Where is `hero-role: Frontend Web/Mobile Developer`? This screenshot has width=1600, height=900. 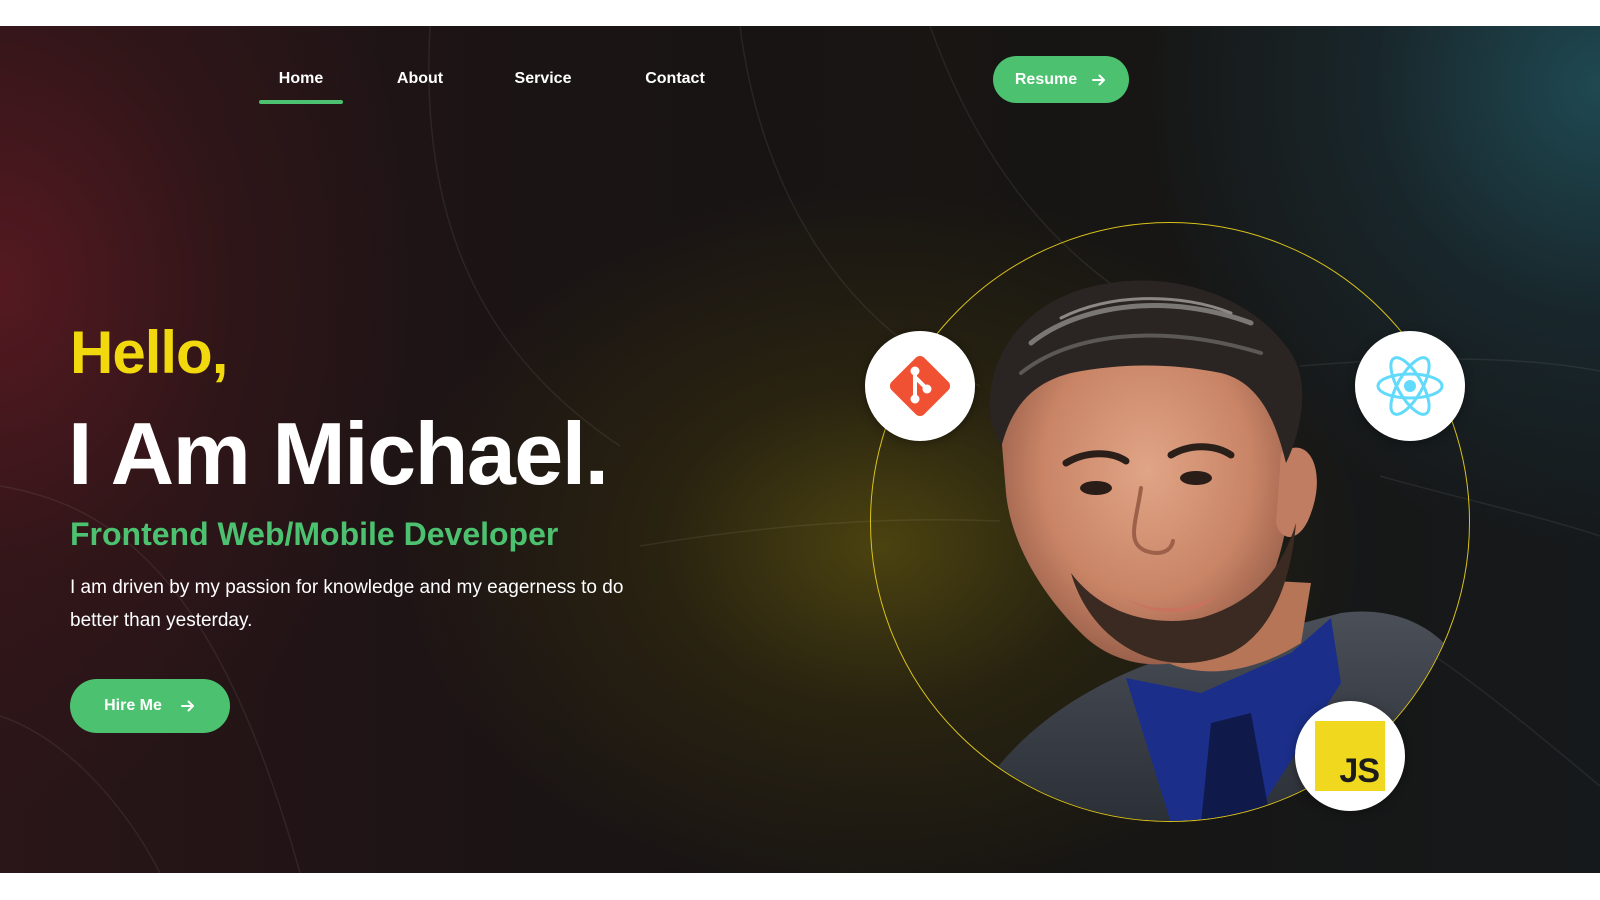 hero-role: Frontend Web/Mobile Developer is located at coordinates (314, 534).